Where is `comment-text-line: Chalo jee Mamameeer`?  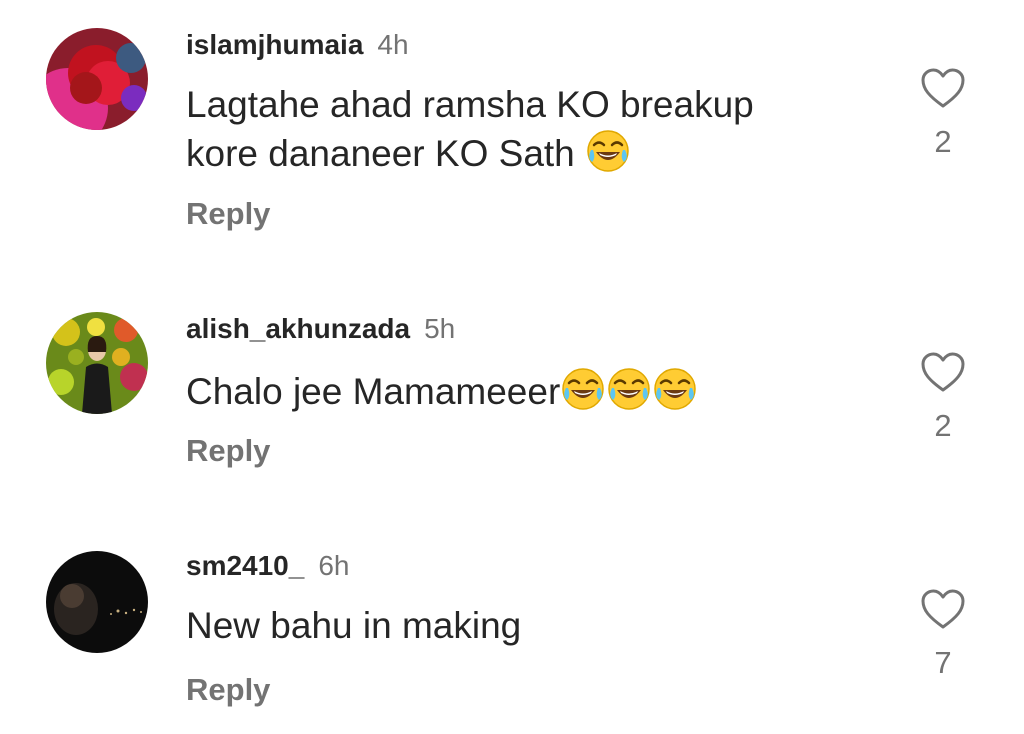
comment-text-line: Chalo jee Mamameeer is located at coordinates (373, 391).